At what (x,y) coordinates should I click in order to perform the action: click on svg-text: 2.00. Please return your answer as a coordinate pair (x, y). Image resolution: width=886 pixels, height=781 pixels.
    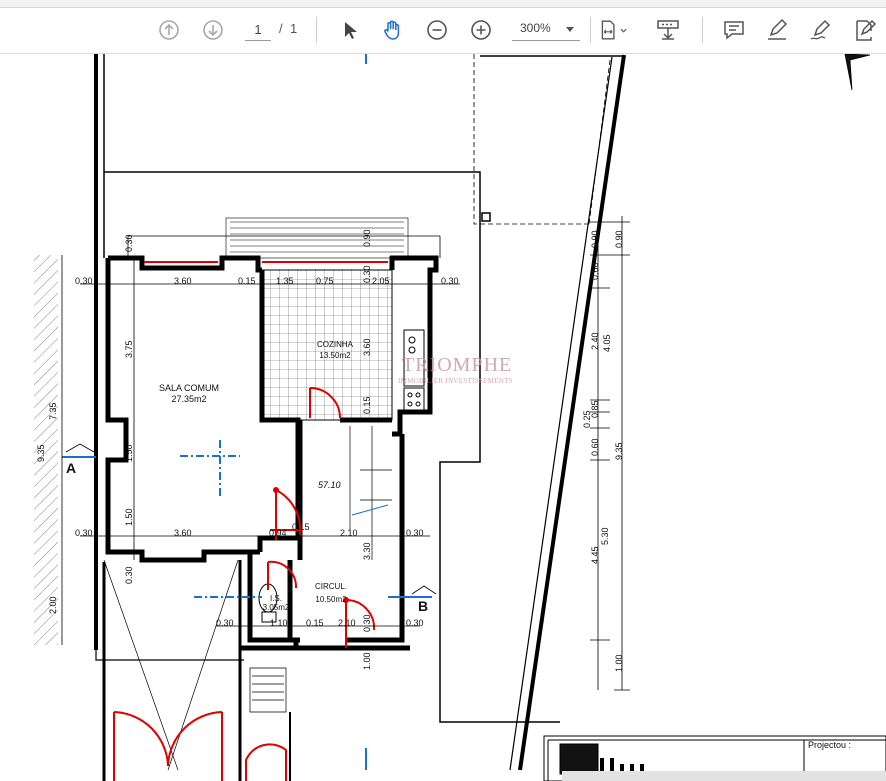
    Looking at the image, I should click on (53, 605).